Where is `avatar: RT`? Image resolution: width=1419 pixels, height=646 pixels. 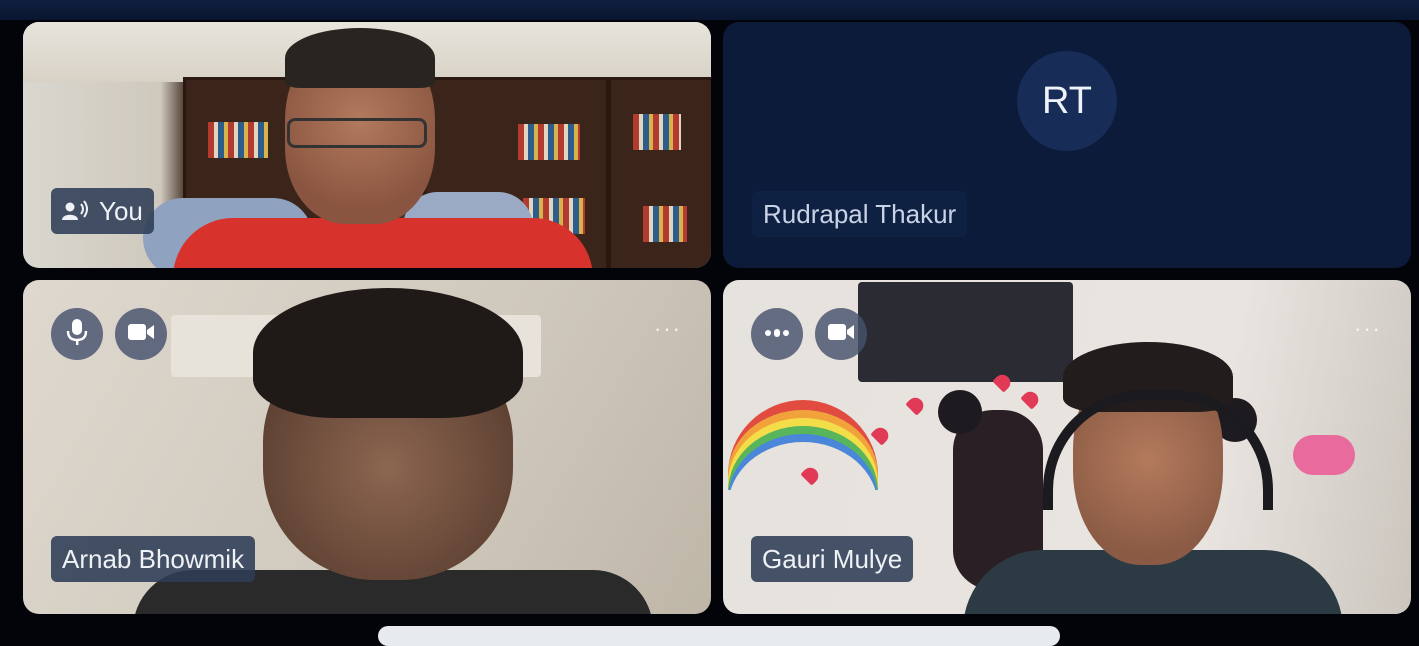 avatar: RT is located at coordinates (1067, 101).